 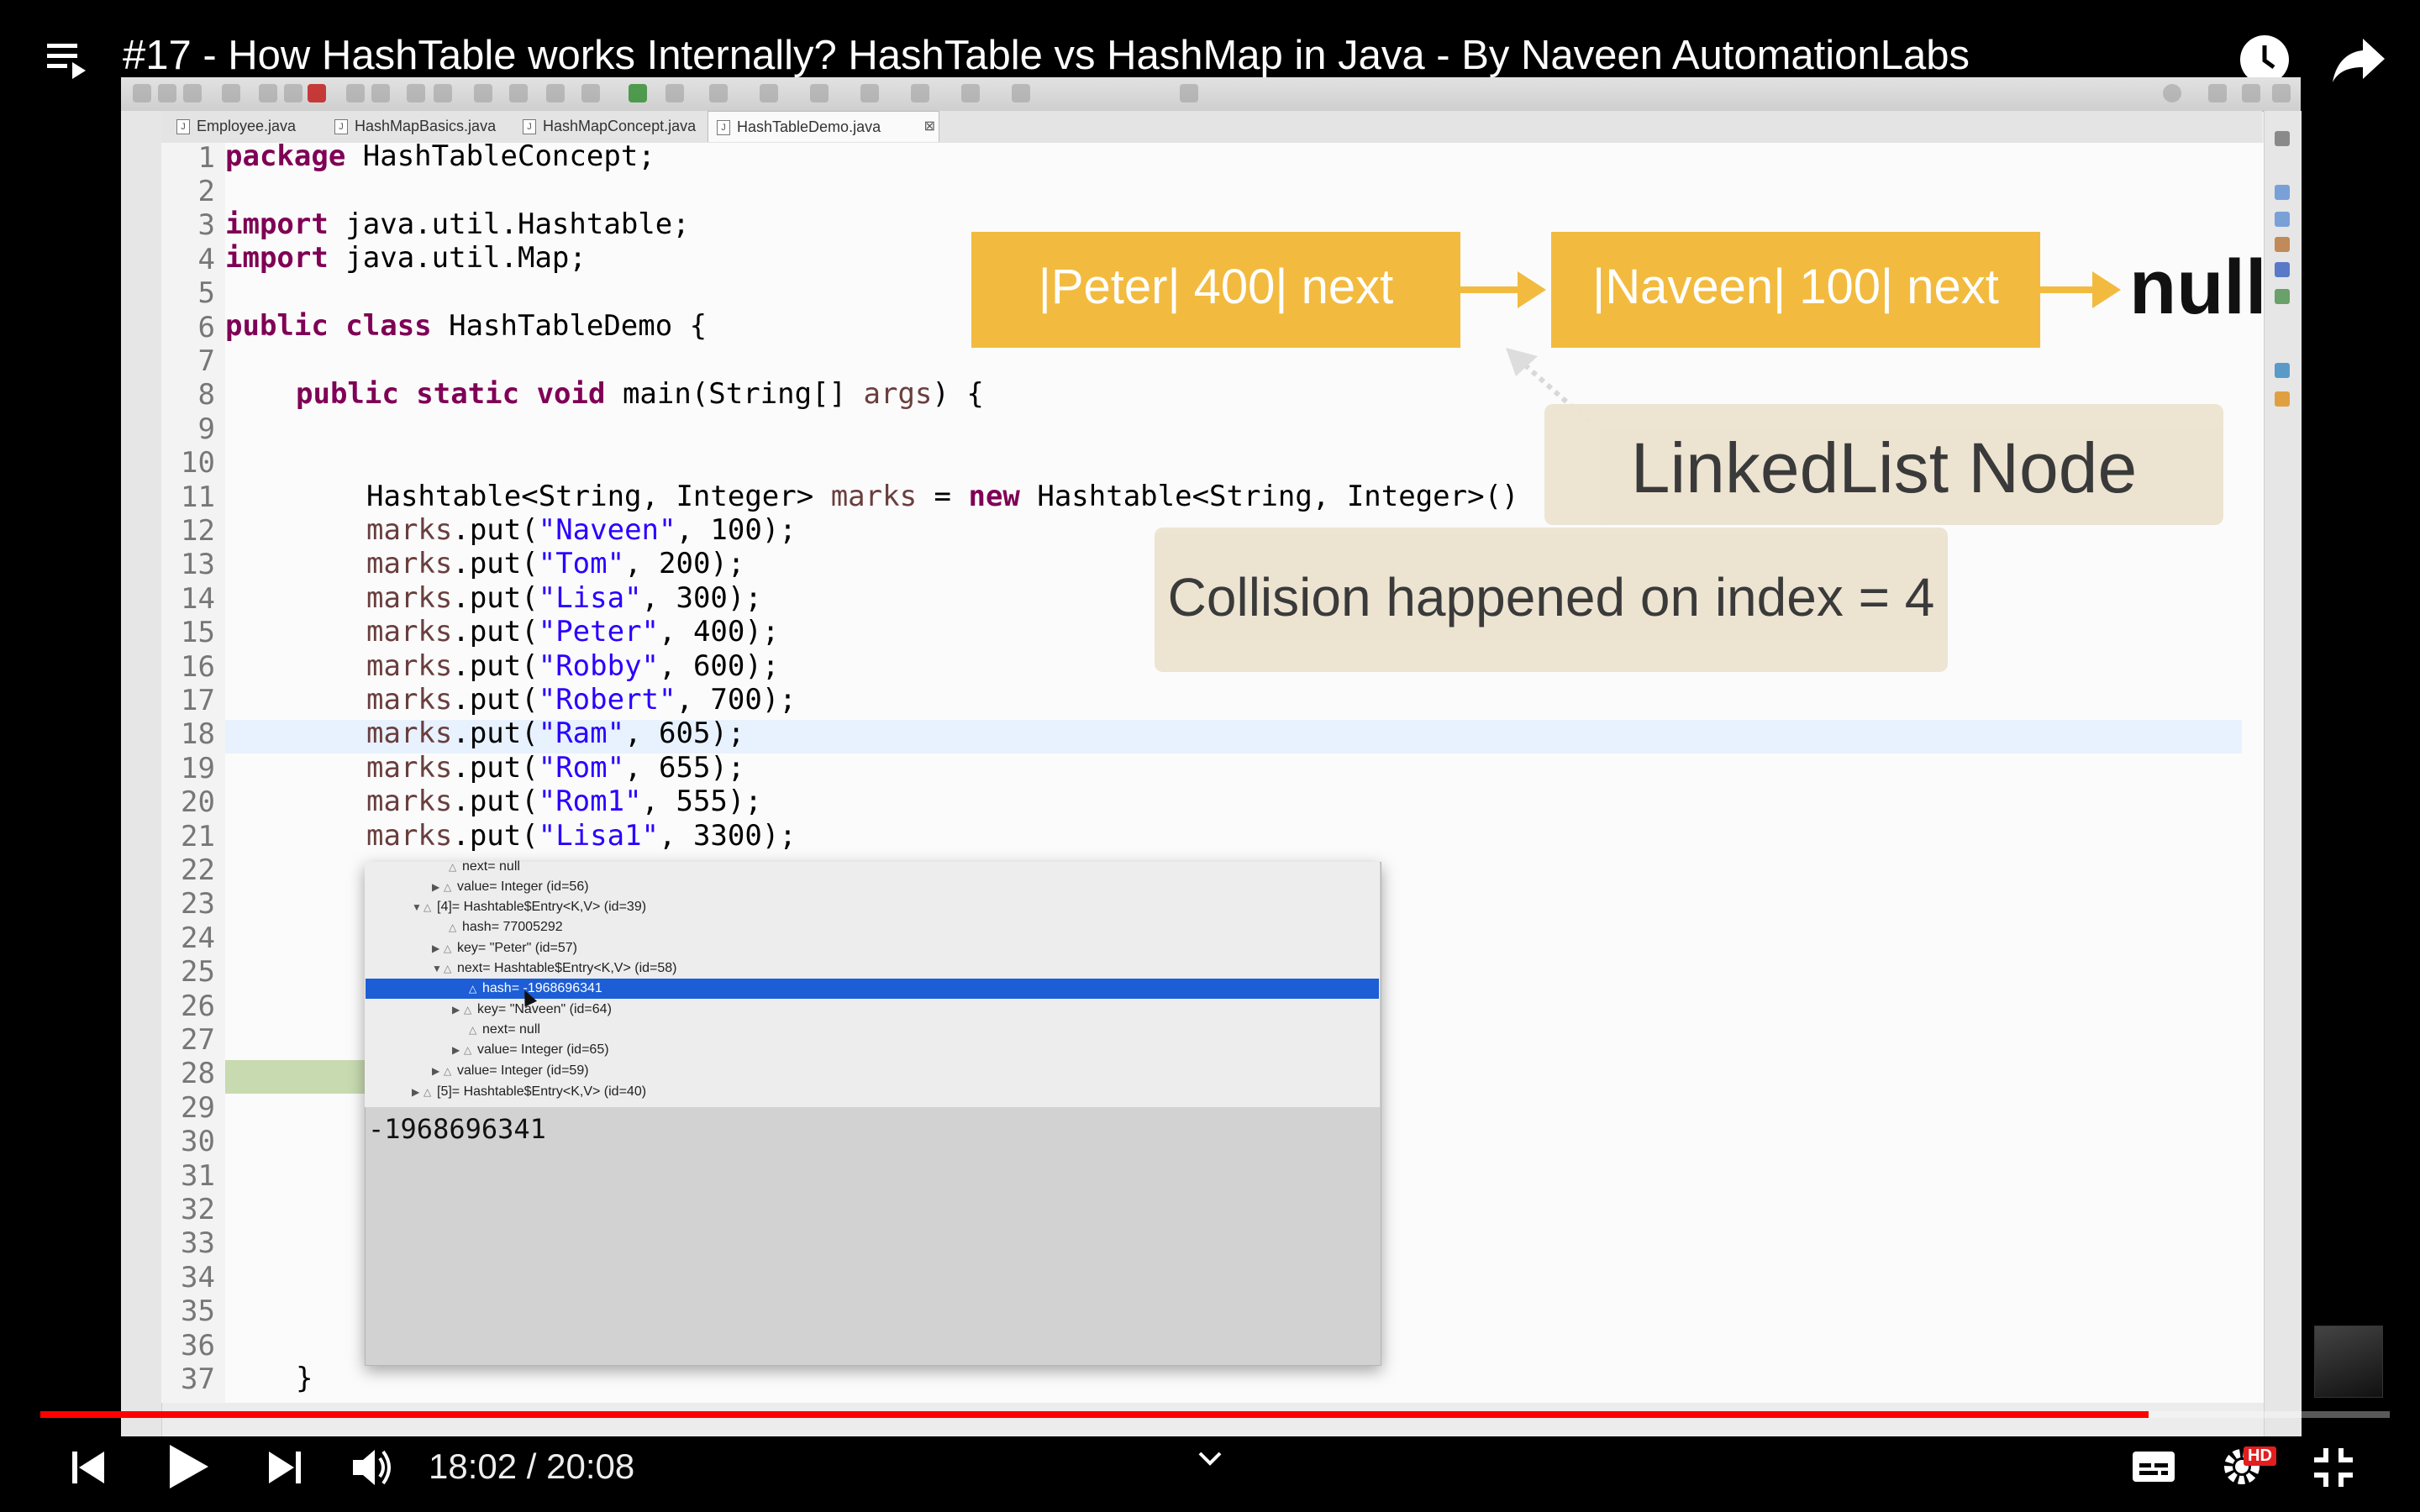 What do you see at coordinates (188, 1468) in the screenshot?
I see `play-icon` at bounding box center [188, 1468].